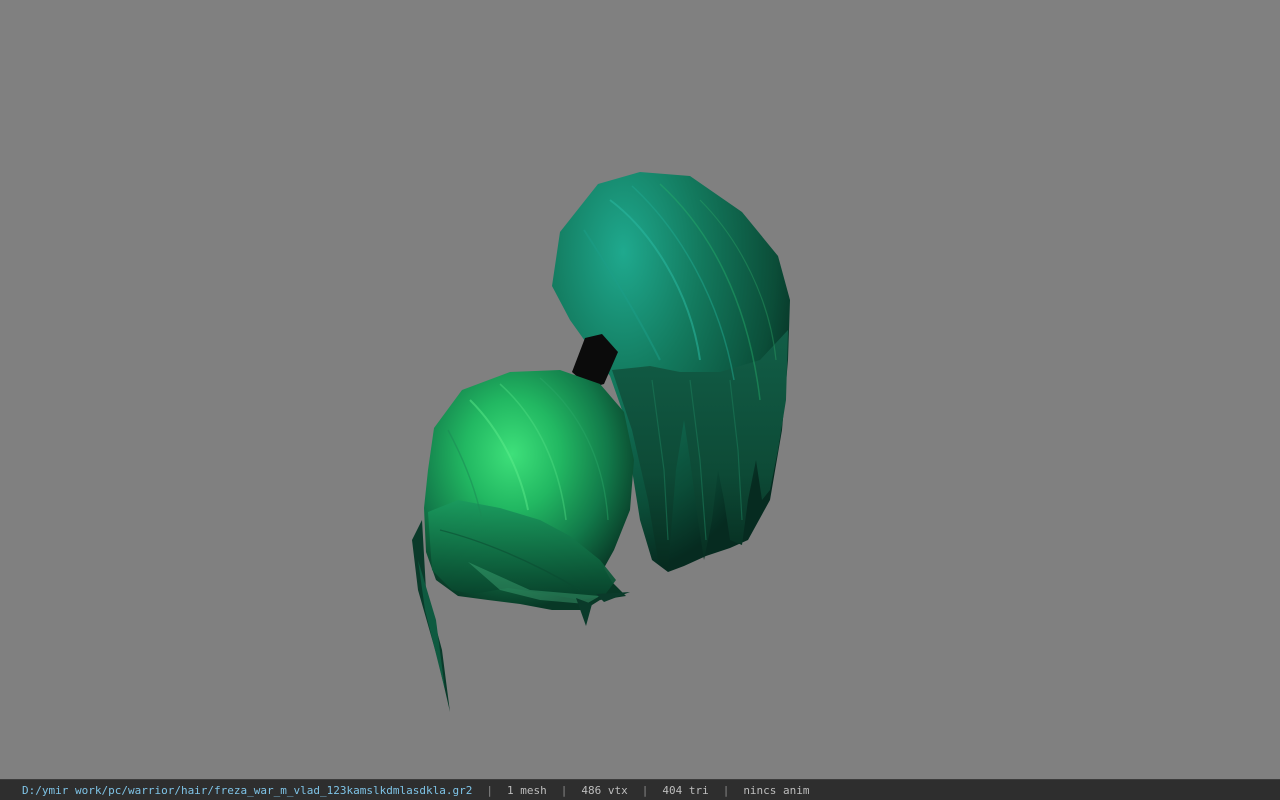 The image size is (1280, 800). What do you see at coordinates (526, 790) in the screenshot?
I see `mesh-count: 1 mesh` at bounding box center [526, 790].